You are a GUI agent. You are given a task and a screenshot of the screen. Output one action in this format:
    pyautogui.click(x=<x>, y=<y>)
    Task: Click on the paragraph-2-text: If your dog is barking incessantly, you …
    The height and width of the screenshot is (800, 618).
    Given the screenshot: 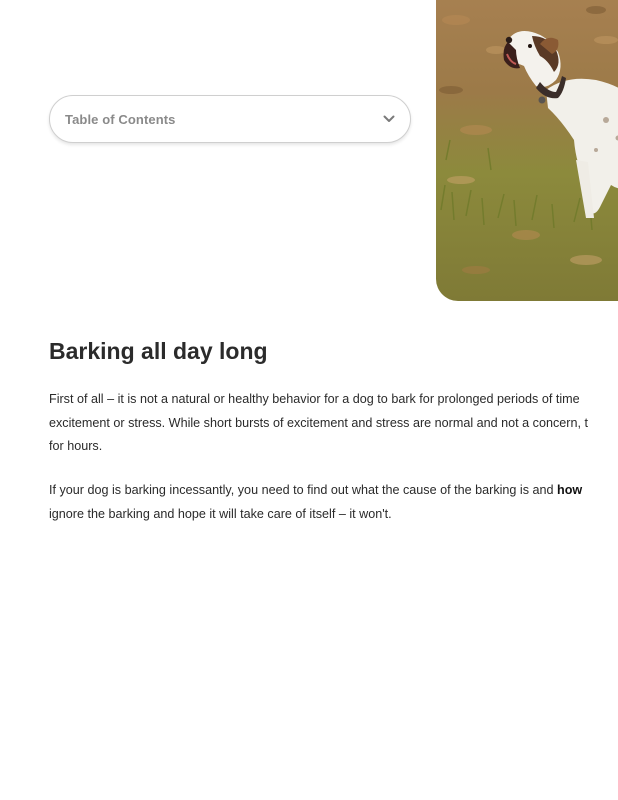 What is the action you would take?
    pyautogui.click(x=303, y=490)
    